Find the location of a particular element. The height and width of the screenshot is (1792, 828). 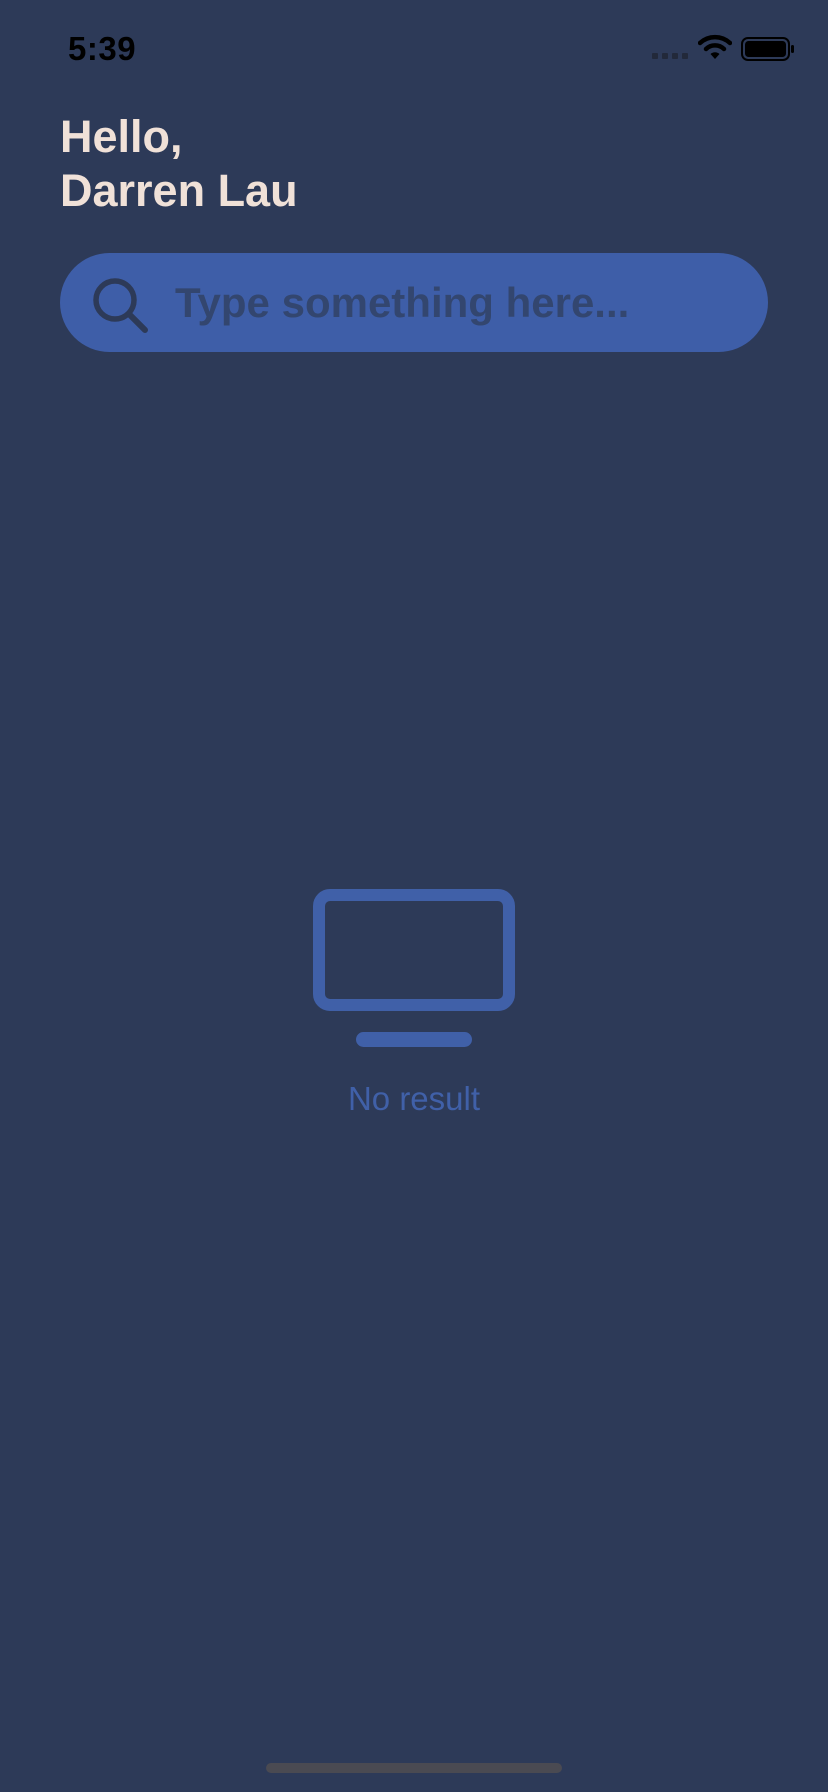

greeting-heading: Hello, Darren Lau is located at coordinates (179, 164).